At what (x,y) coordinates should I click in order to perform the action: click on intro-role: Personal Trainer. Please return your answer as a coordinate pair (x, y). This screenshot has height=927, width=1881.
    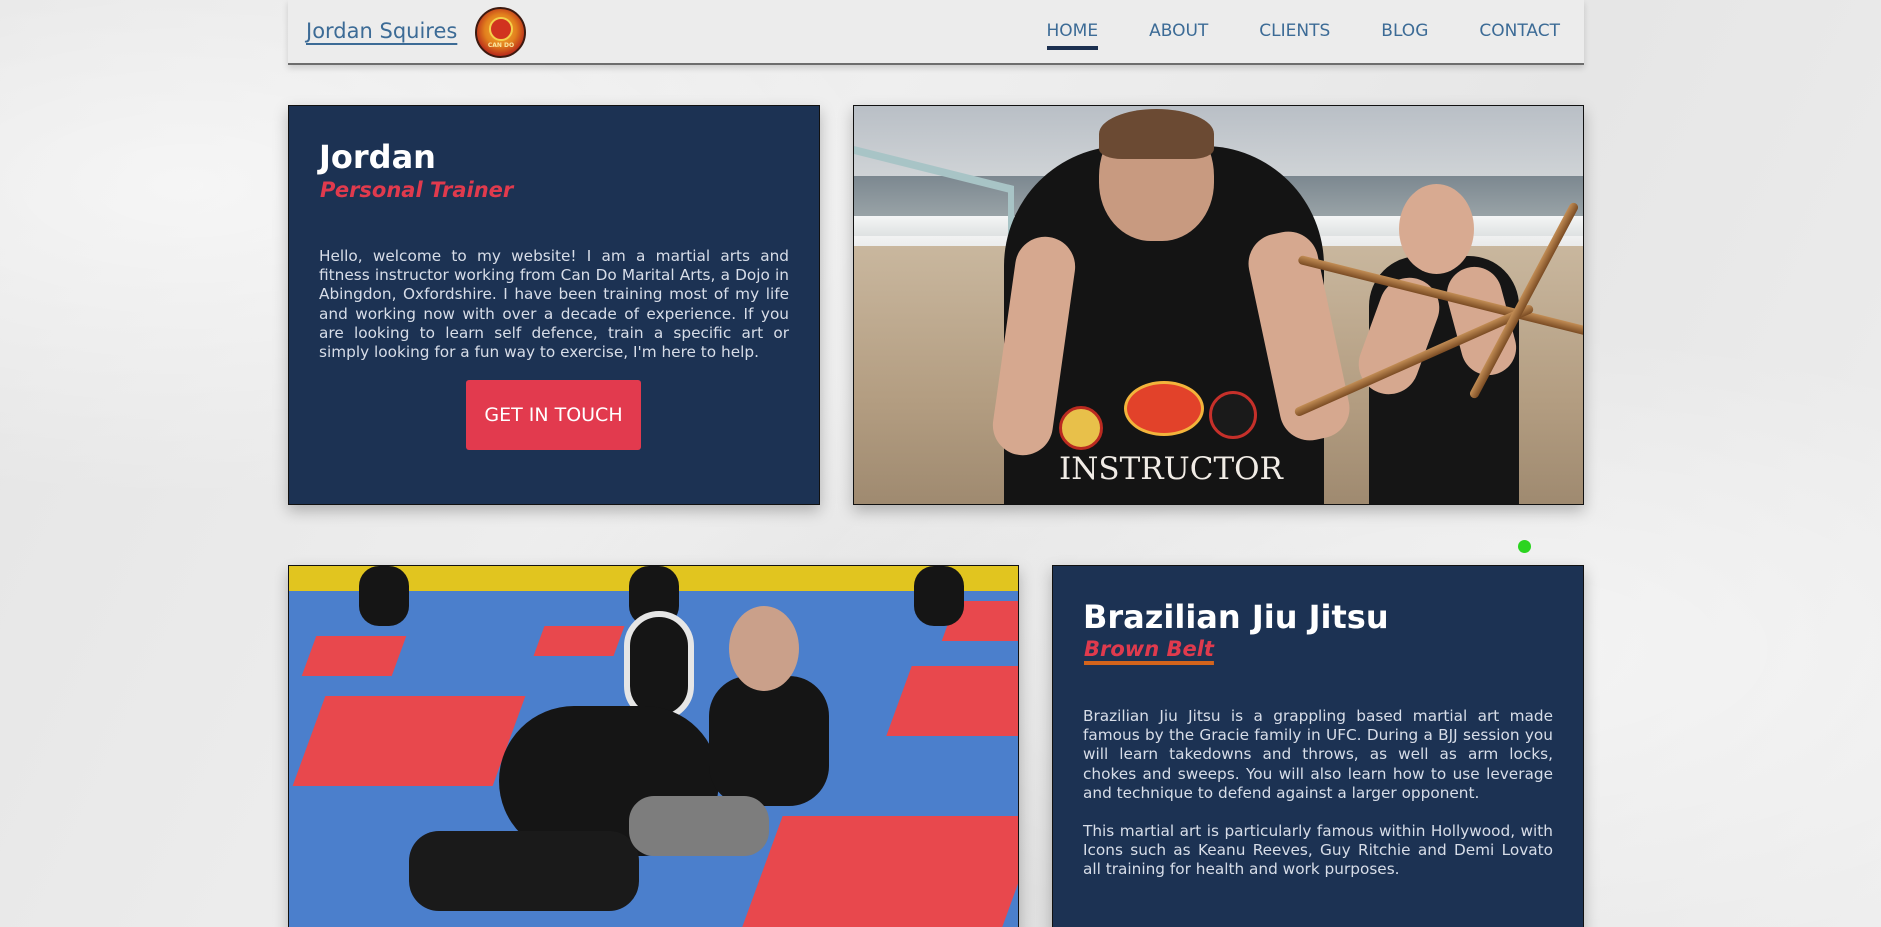
    Looking at the image, I should click on (417, 190).